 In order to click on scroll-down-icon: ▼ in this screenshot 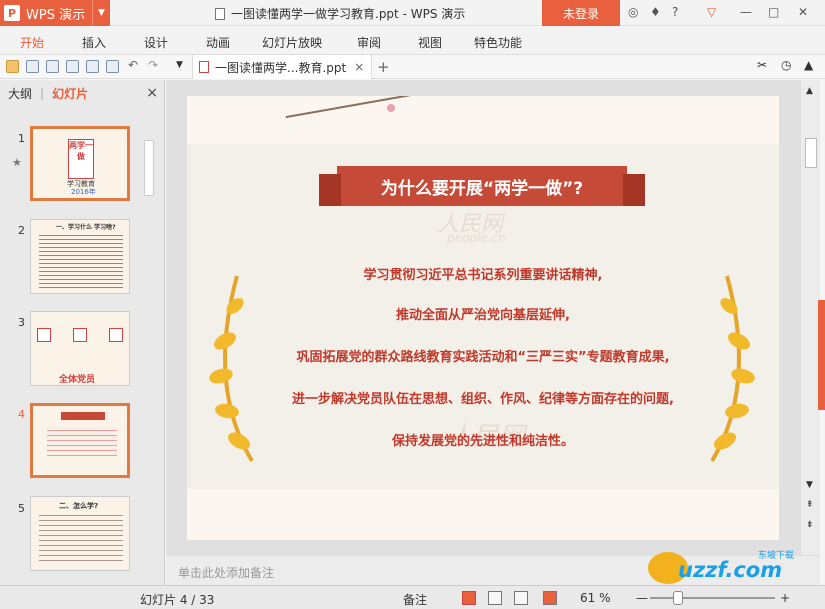, I will do `click(809, 485)`.